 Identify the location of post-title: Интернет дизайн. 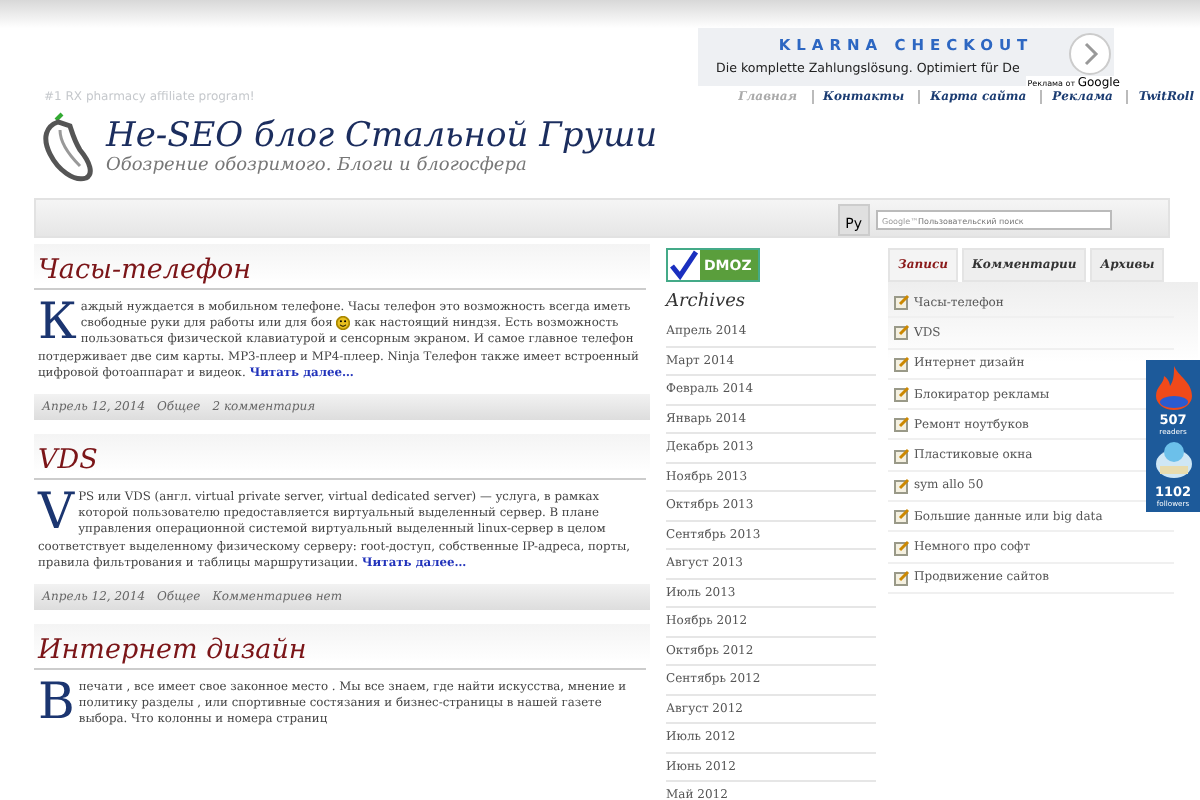
(340, 650).